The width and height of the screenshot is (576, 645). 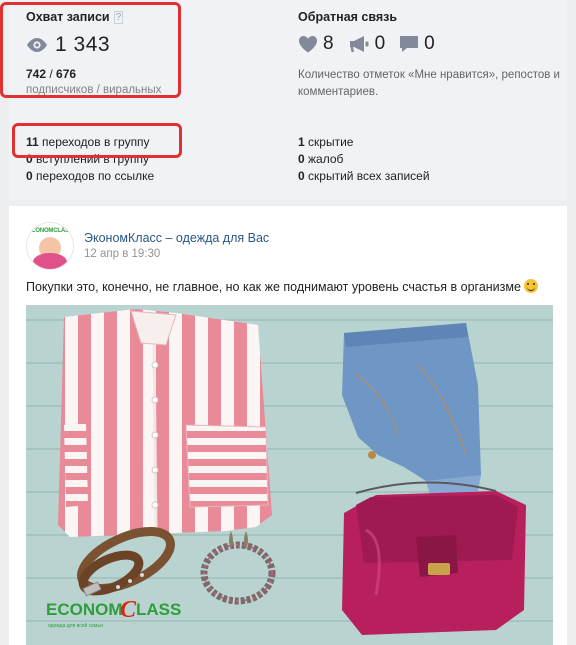 What do you see at coordinates (29, 176) in the screenshot?
I see `link-transitions-count: 0` at bounding box center [29, 176].